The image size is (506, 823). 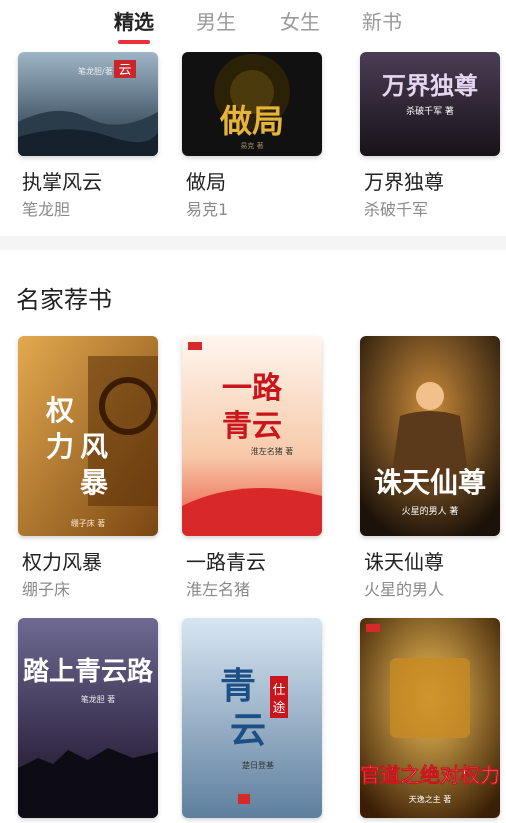 I want to click on book-cover-guandao-zhi-jueduiquanli: 官道之绝对权力 天逸之主 著, so click(x=430, y=718).